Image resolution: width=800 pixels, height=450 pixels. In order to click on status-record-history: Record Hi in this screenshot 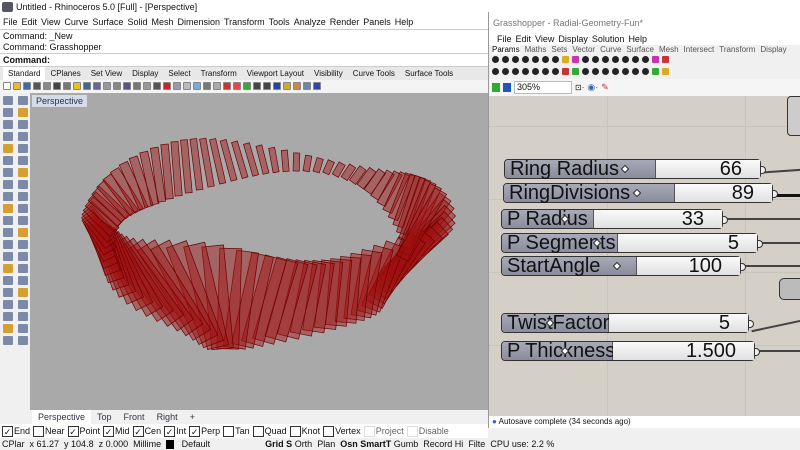, I will do `click(443, 444)`.